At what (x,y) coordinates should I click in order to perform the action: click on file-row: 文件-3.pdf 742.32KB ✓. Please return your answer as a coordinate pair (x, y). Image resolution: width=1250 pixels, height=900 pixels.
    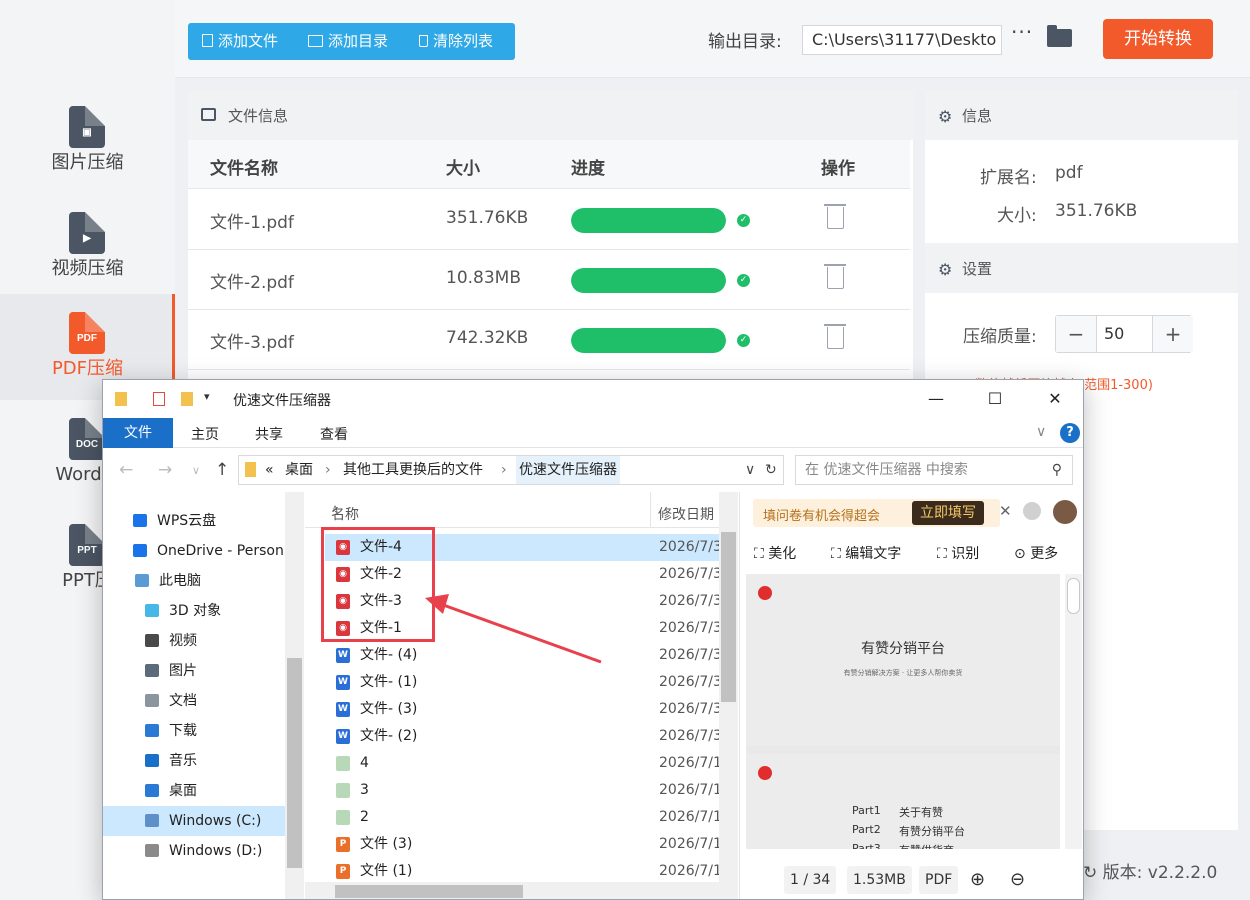
    Looking at the image, I should click on (549, 340).